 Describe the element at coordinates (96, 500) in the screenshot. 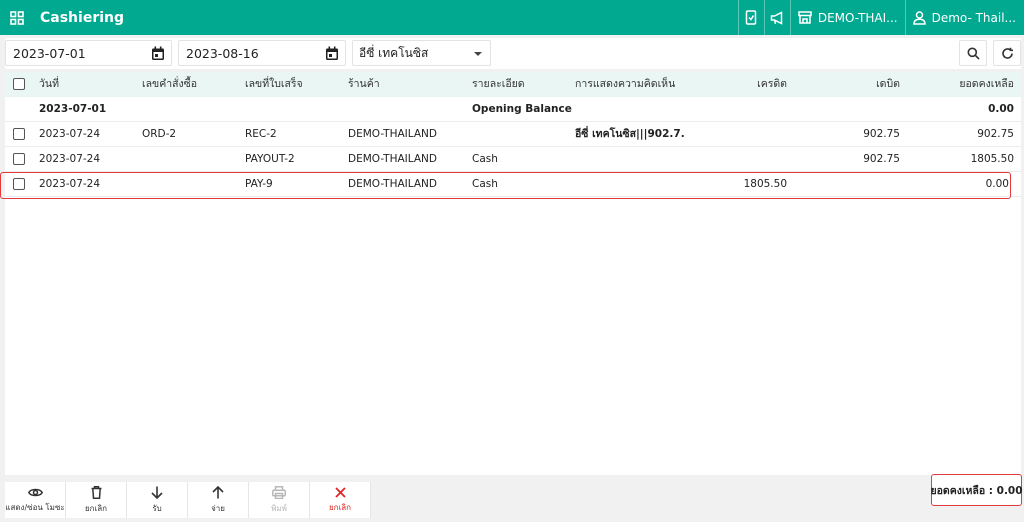

I see `delete-button: ยกเลิก` at that location.